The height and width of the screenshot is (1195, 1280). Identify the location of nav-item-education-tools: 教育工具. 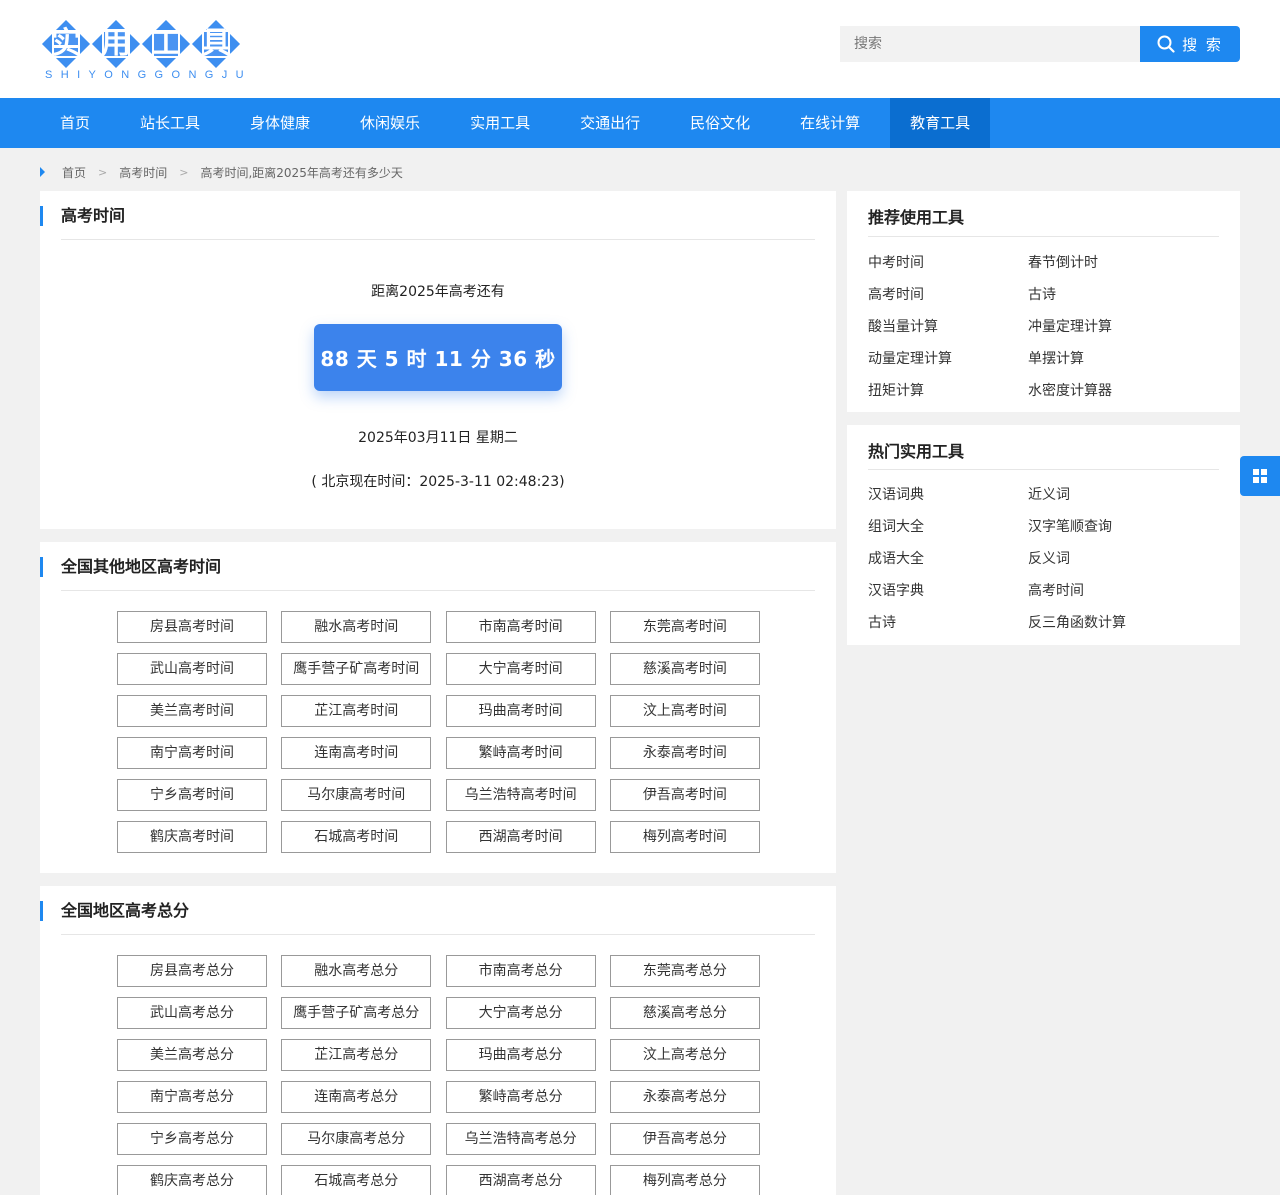
(940, 123).